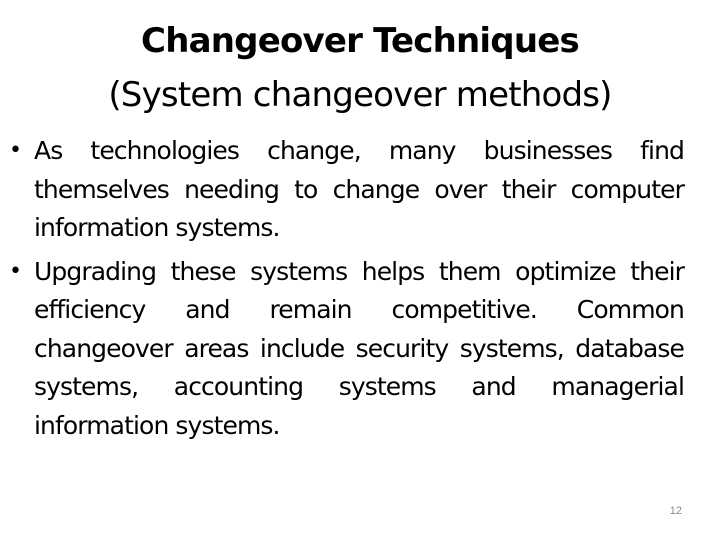 The width and height of the screenshot is (720, 540). What do you see at coordinates (675, 511) in the screenshot?
I see `page-number: 12` at bounding box center [675, 511].